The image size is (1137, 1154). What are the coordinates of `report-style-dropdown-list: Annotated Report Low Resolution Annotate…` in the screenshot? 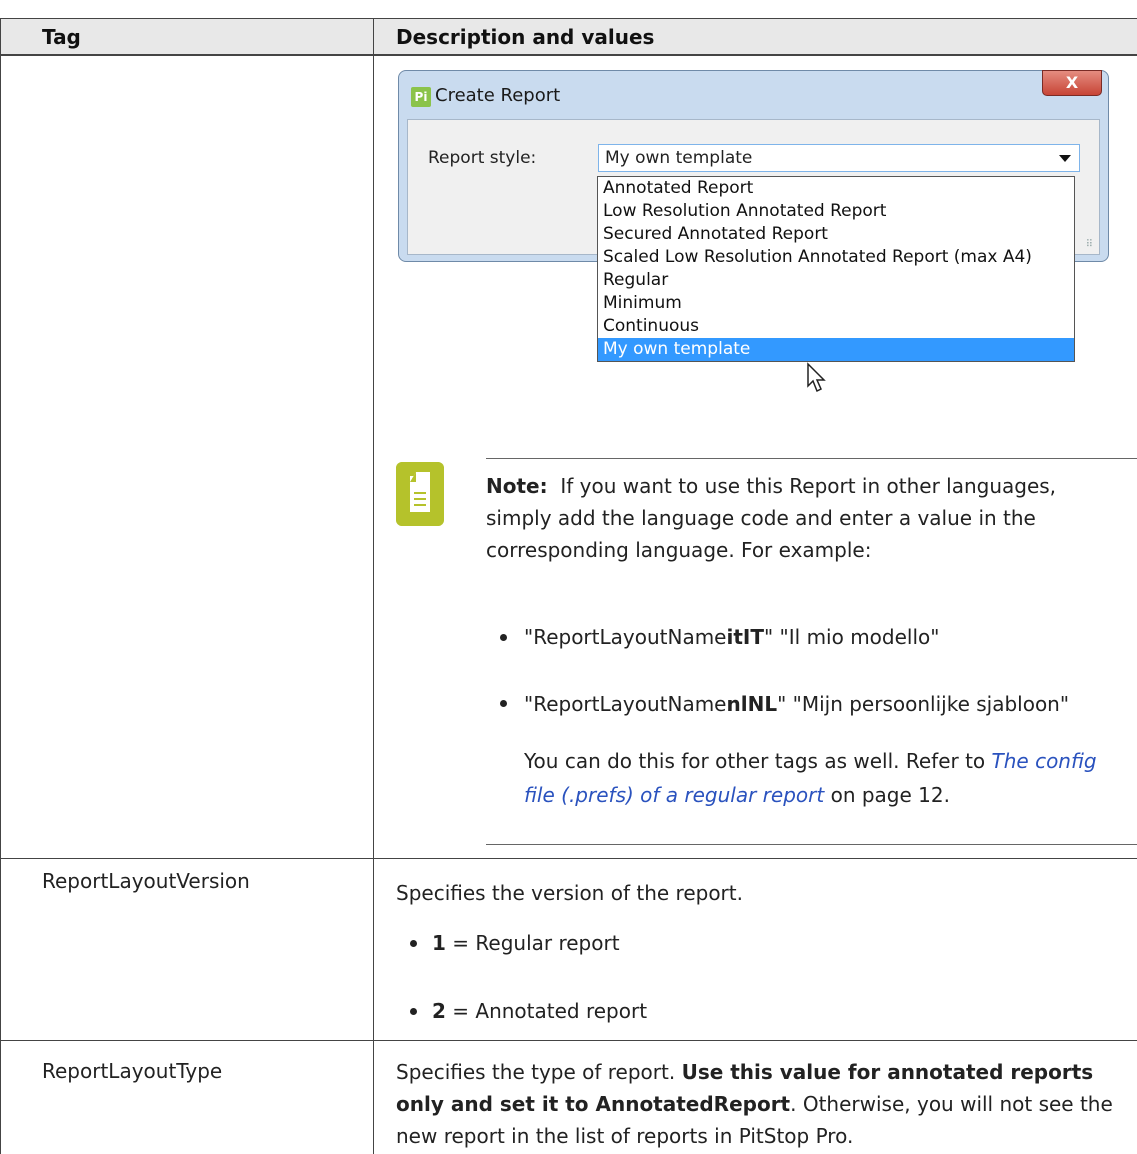 It's located at (836, 269).